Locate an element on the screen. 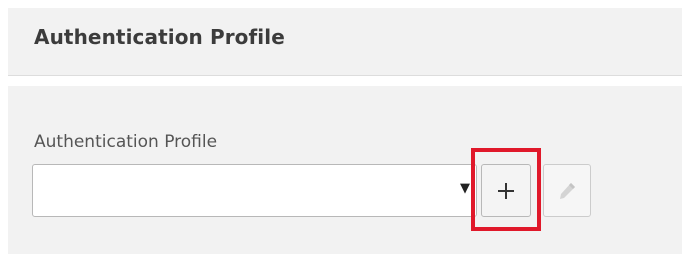  plus-icon is located at coordinates (506, 190).